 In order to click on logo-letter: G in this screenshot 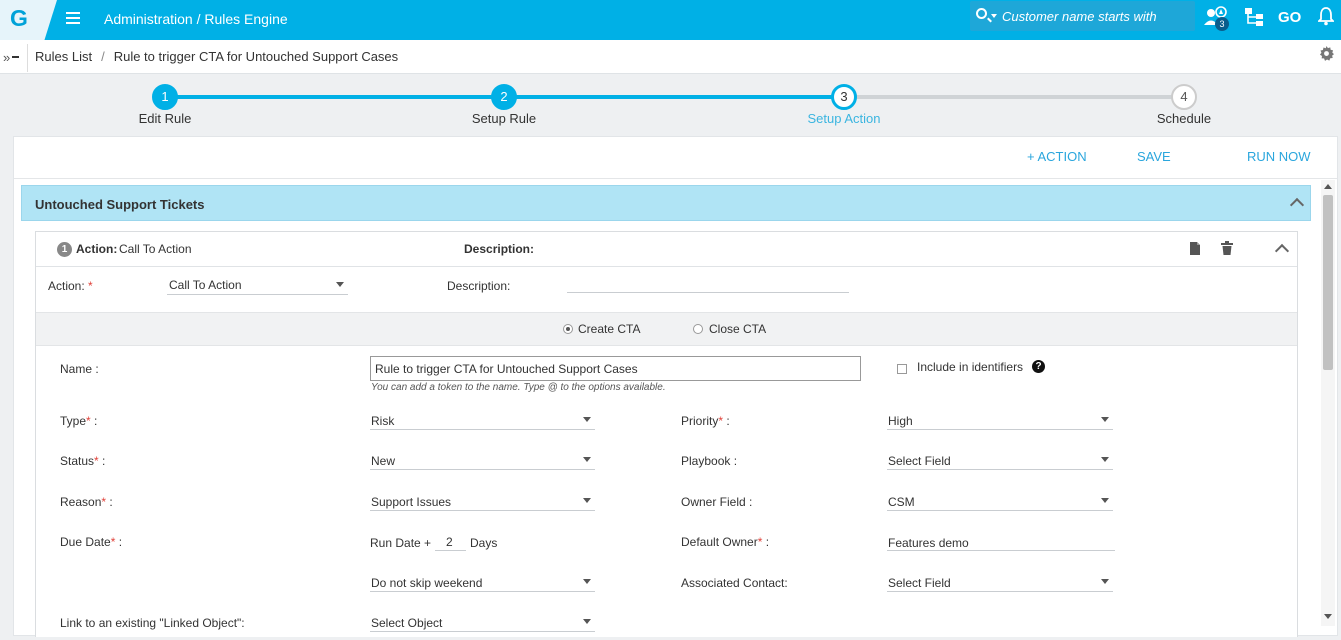, I will do `click(19, 18)`.